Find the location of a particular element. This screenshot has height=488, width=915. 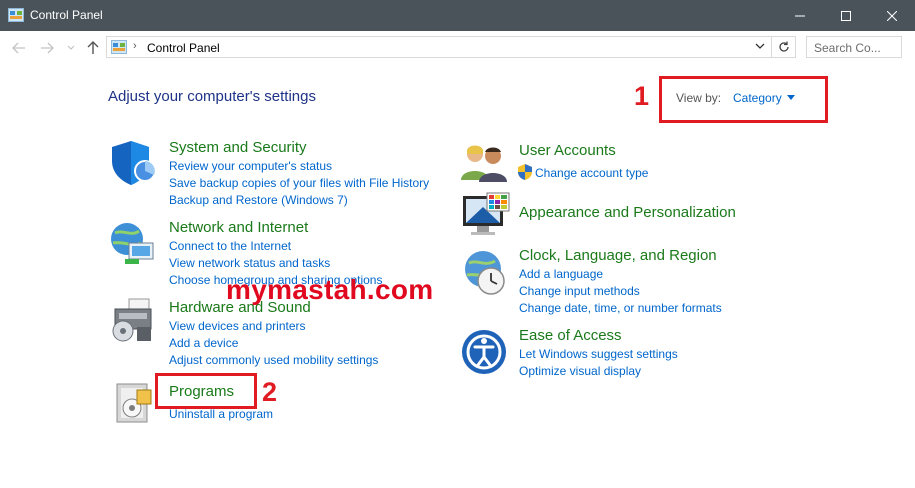

appearance-and-personalization-link: Appearance and Personalization is located at coordinates (627, 212).